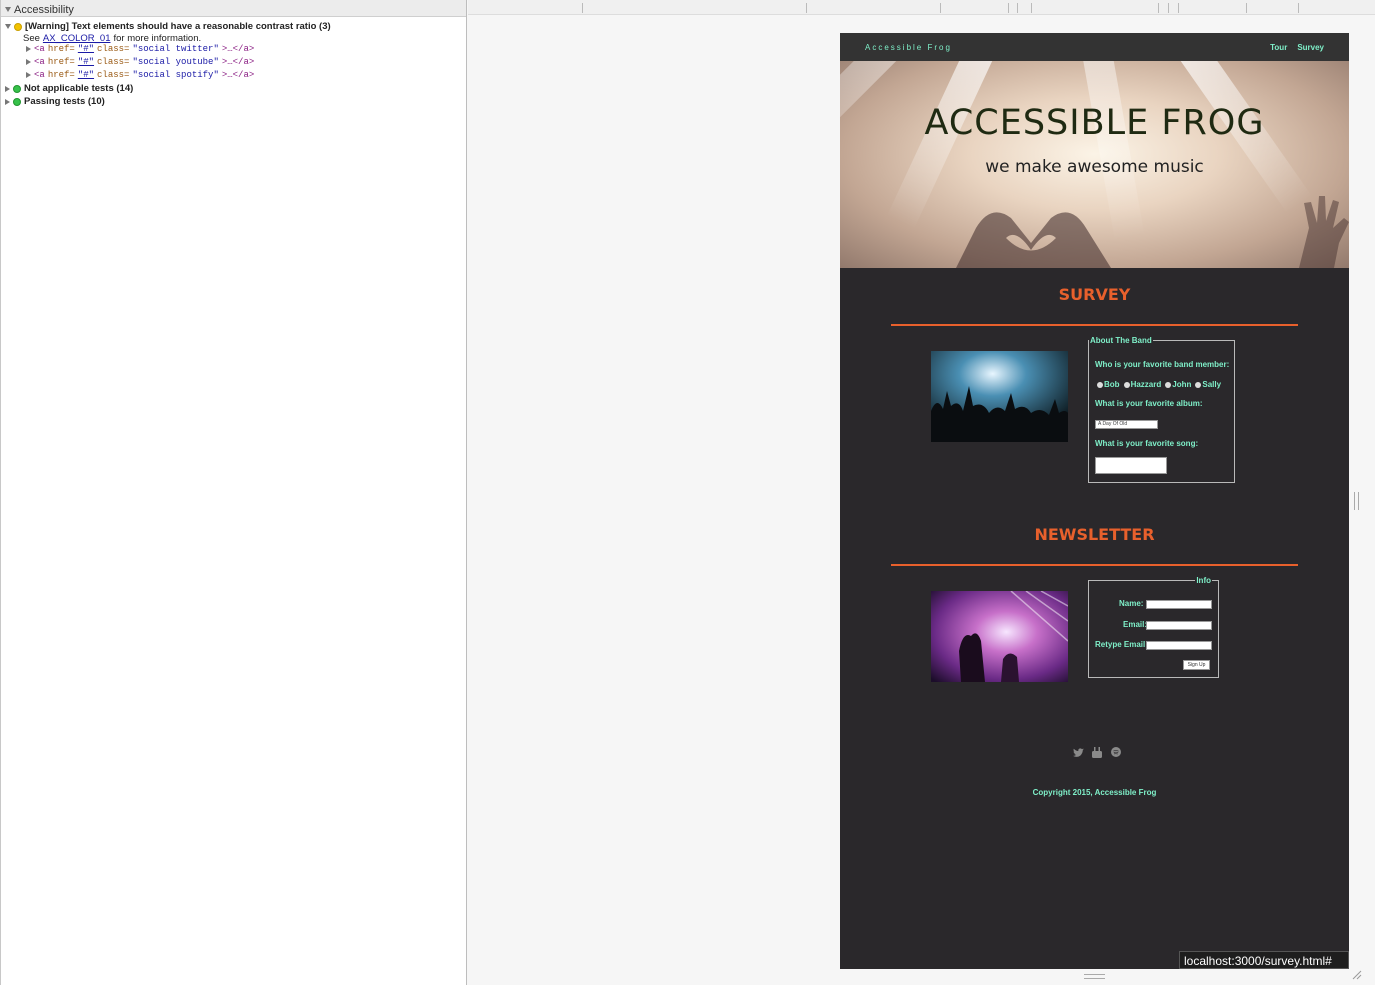 The height and width of the screenshot is (985, 1375). Describe the element at coordinates (64, 101) in the screenshot. I see `passing-label: Passing tests (10)` at that location.